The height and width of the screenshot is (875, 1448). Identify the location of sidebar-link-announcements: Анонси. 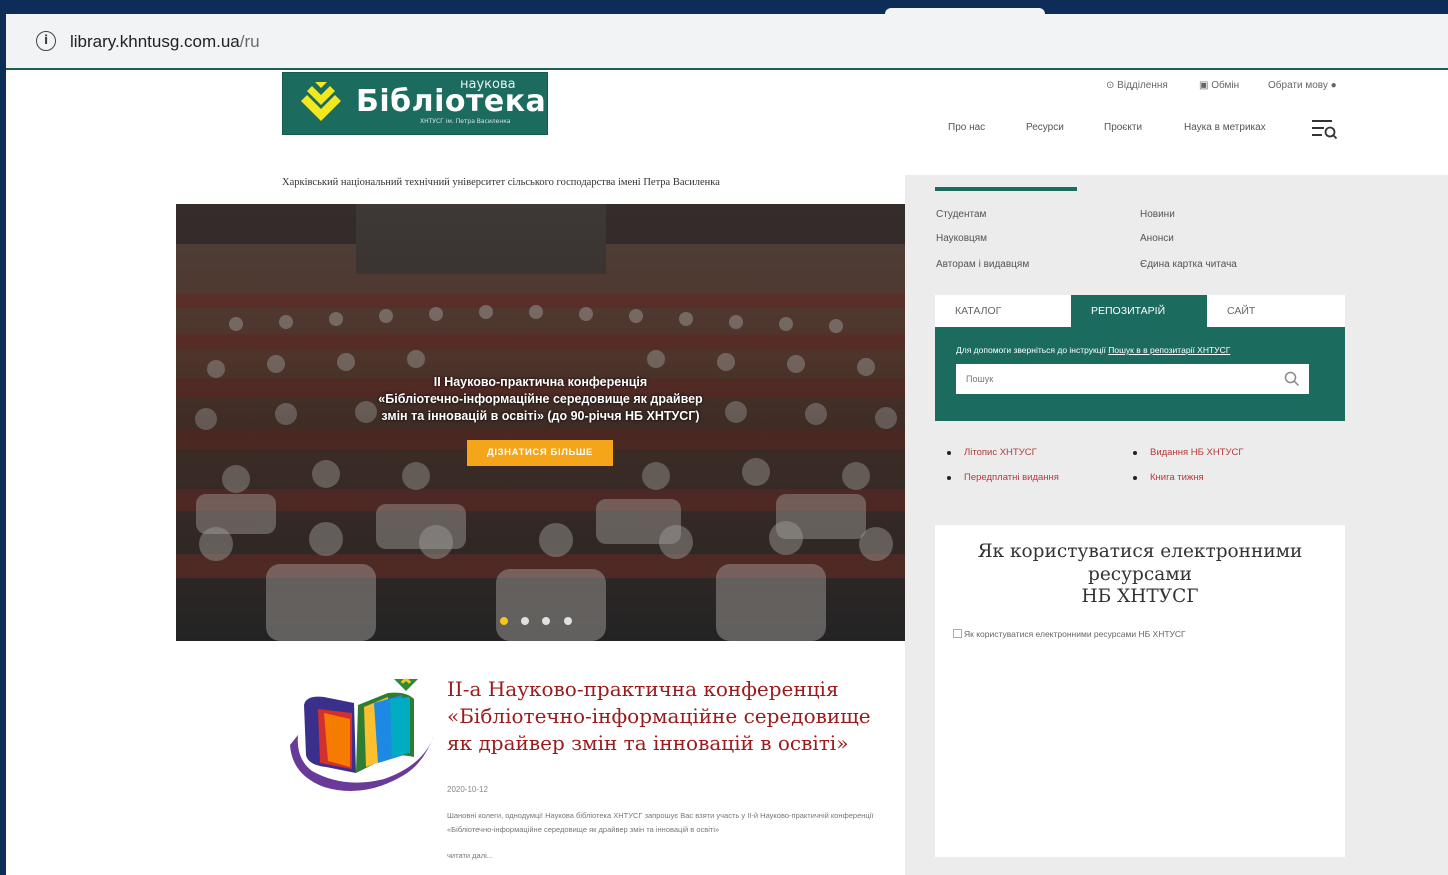
(1157, 238).